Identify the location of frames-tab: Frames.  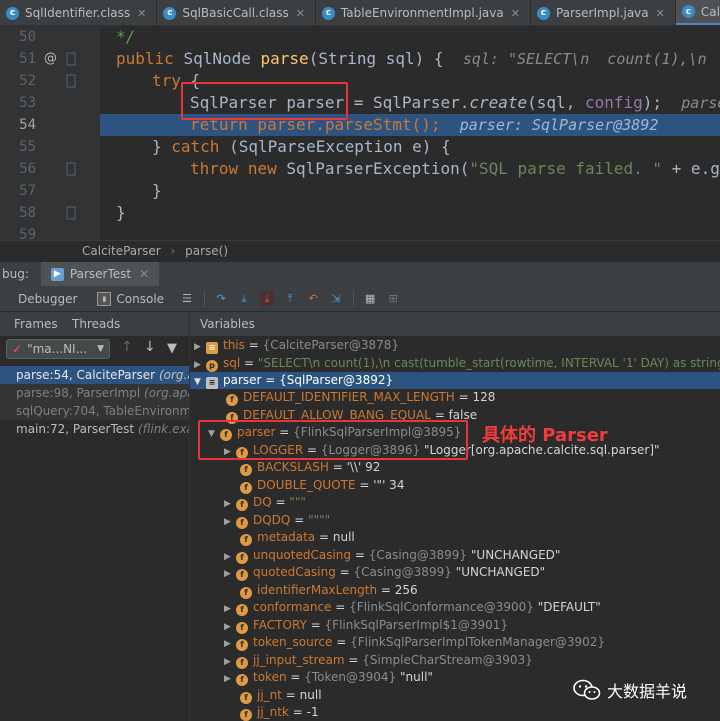
(36, 324).